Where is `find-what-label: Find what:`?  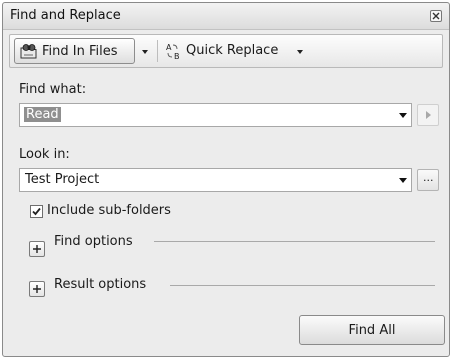 find-what-label: Find what: is located at coordinates (53, 89).